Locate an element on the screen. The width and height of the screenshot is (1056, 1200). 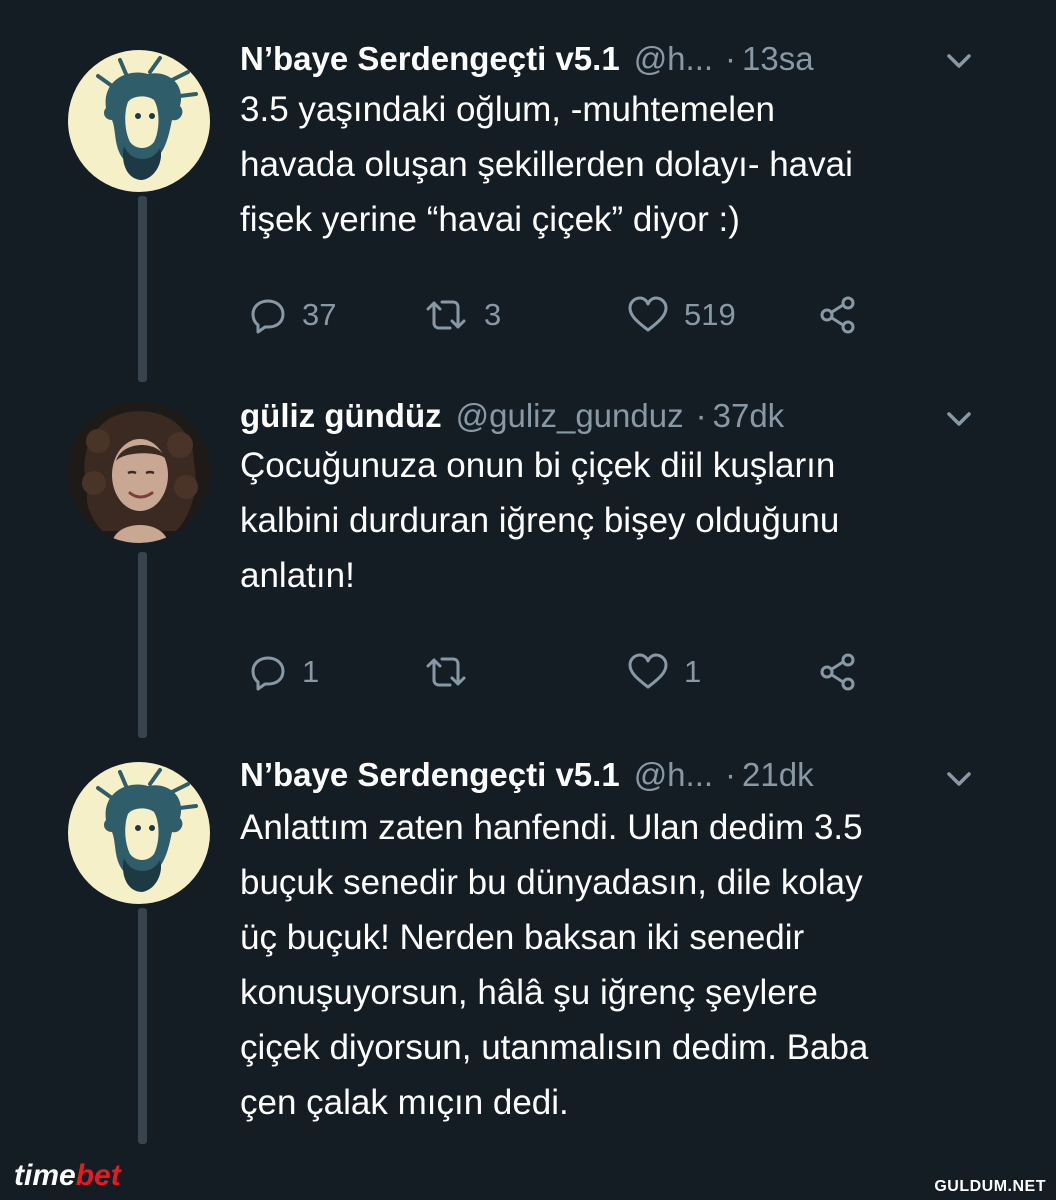
handle: @guliz_gunduz is located at coordinates (570, 416).